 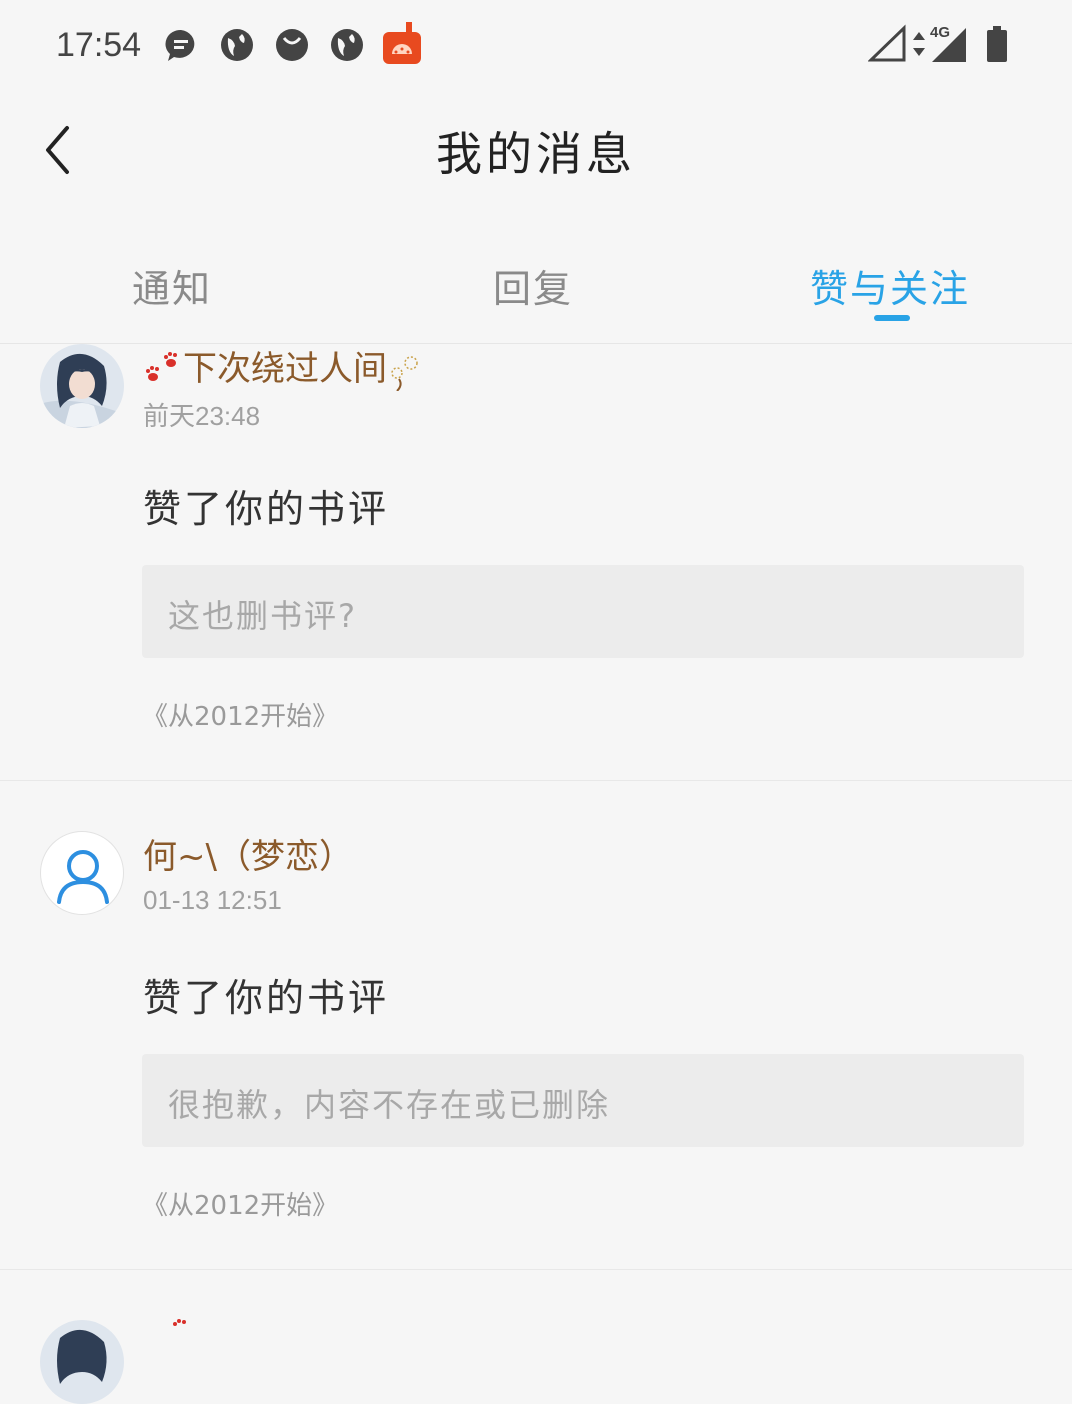 What do you see at coordinates (583, 611) in the screenshot?
I see `quoted-review: 这也删书评?` at bounding box center [583, 611].